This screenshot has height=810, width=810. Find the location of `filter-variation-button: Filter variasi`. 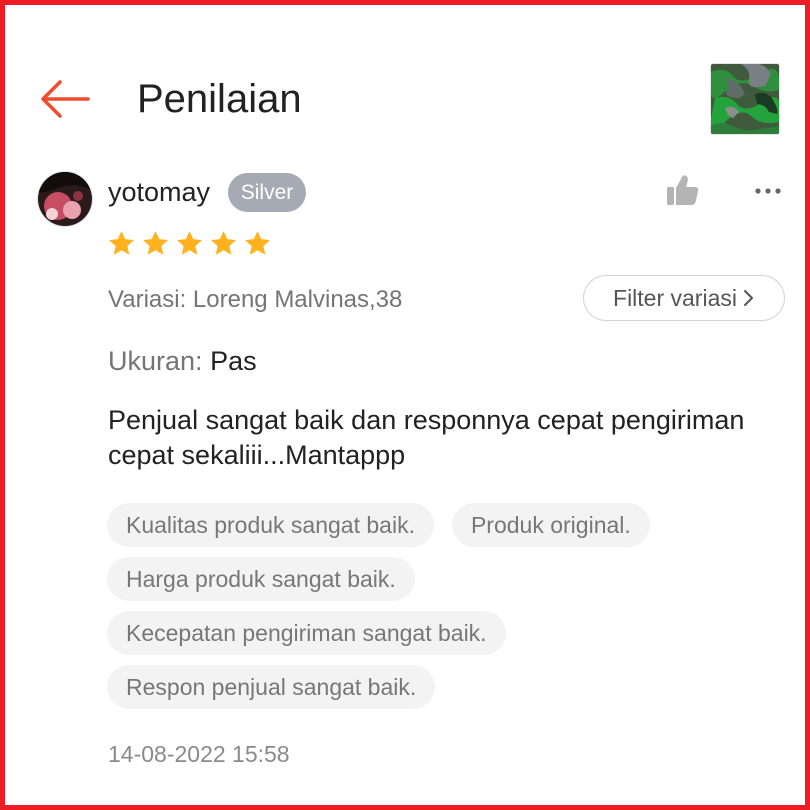

filter-variation-button: Filter variasi is located at coordinates (684, 298).